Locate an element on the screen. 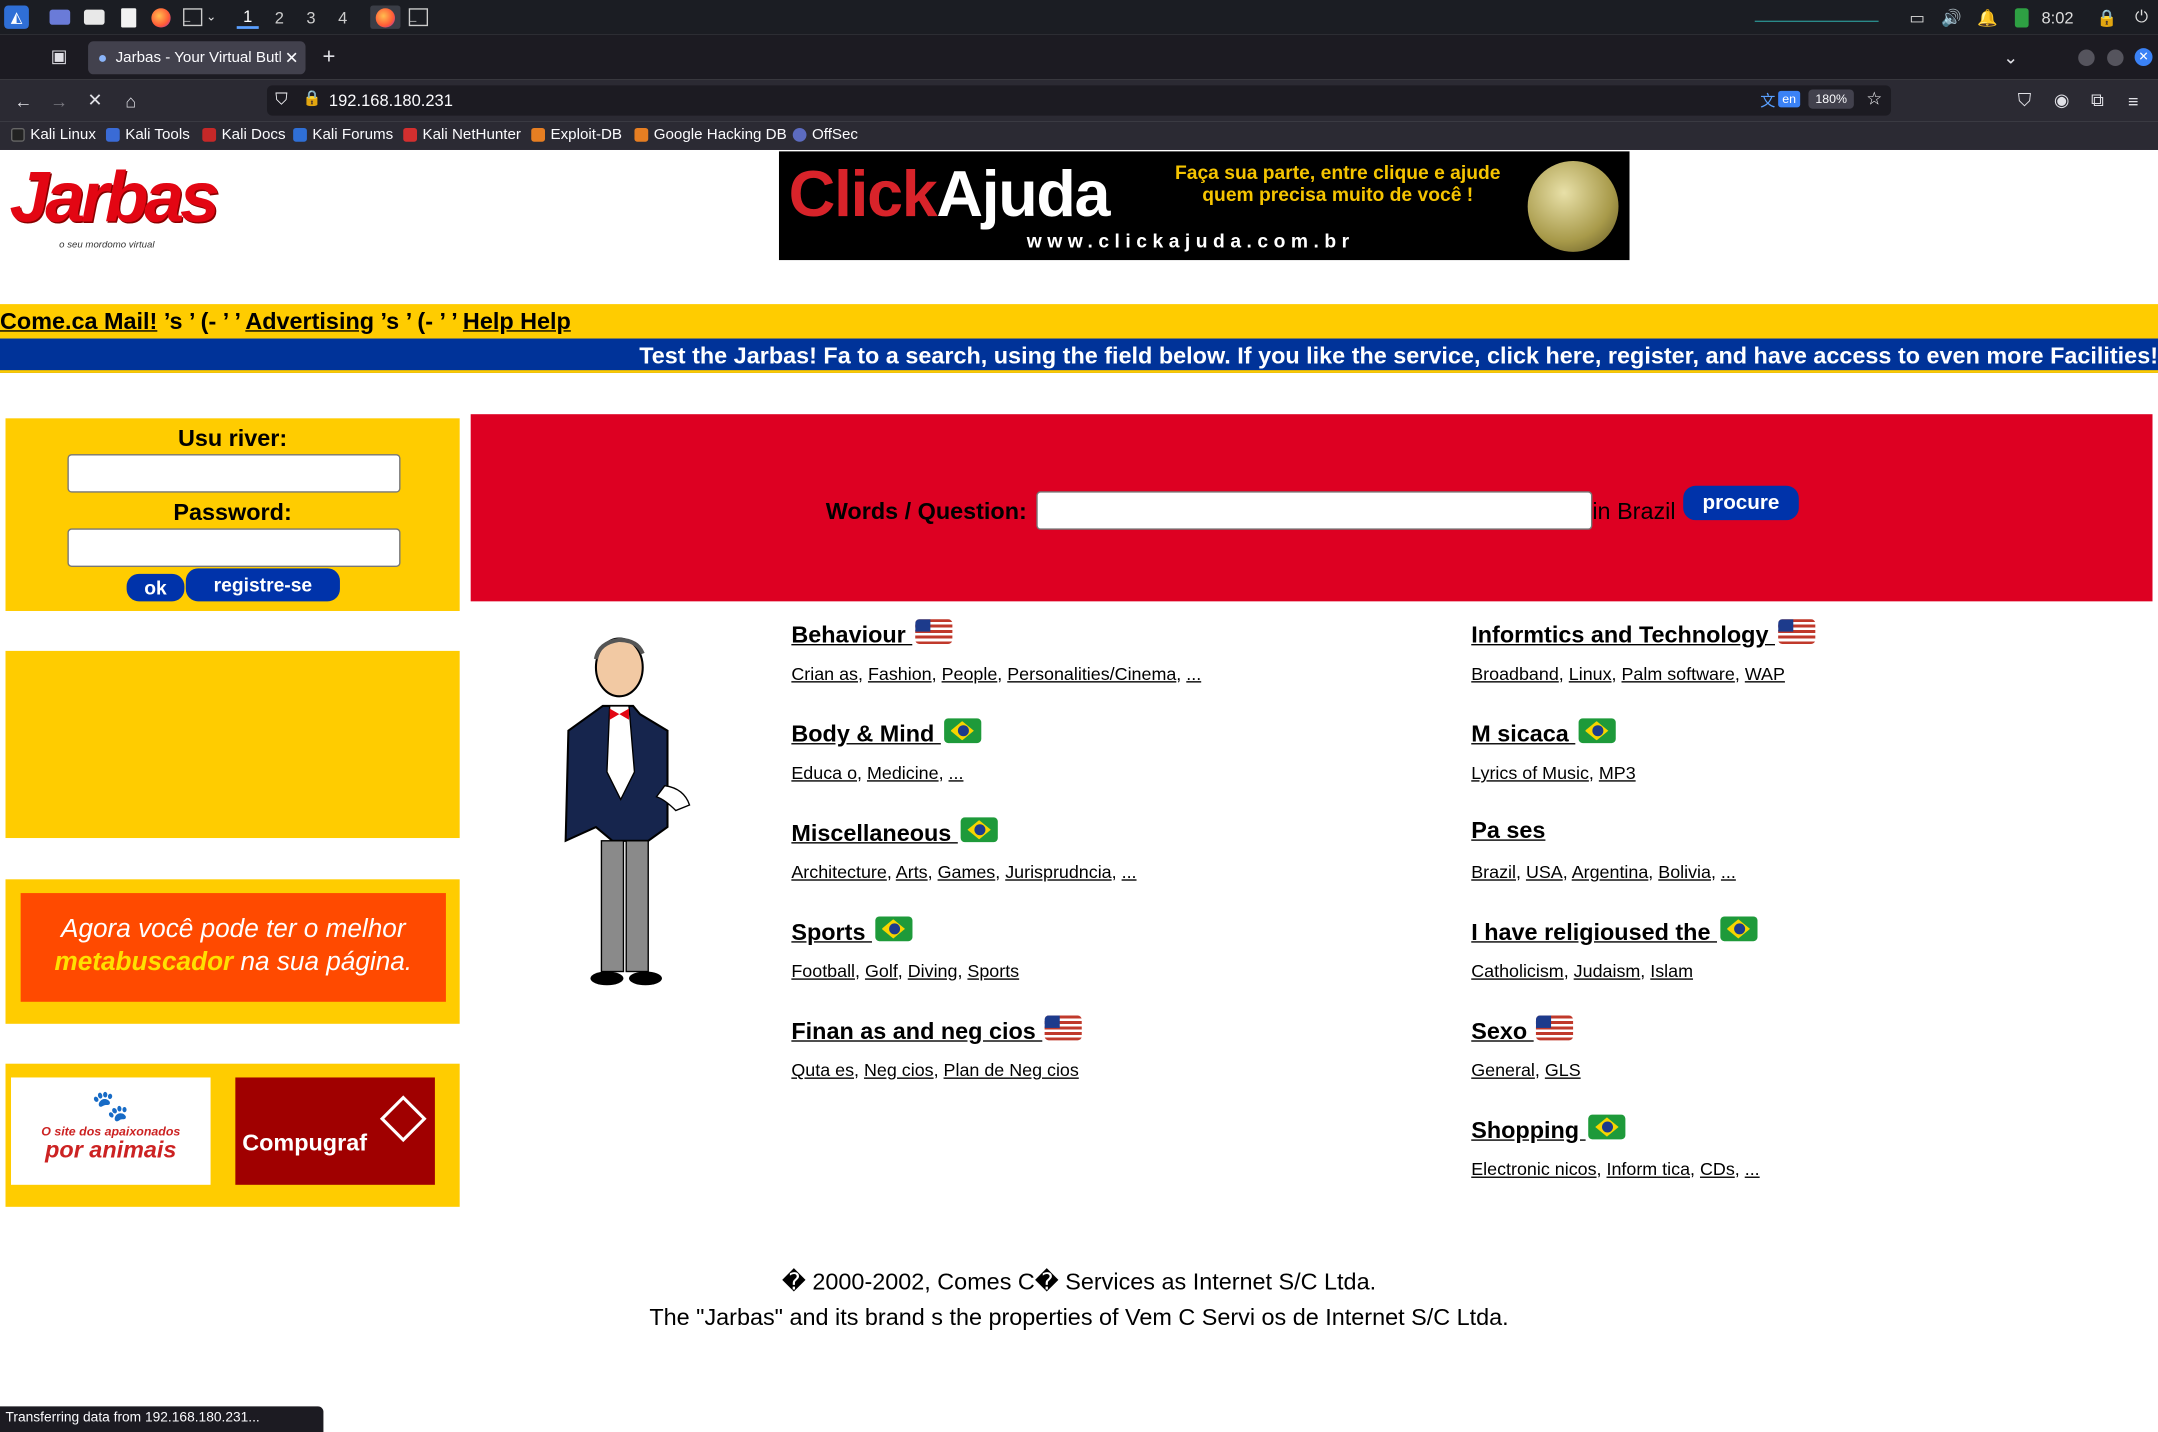 This screenshot has width=2158, height=1432. category-title: Informtics and Technology is located at coordinates (1623, 635).